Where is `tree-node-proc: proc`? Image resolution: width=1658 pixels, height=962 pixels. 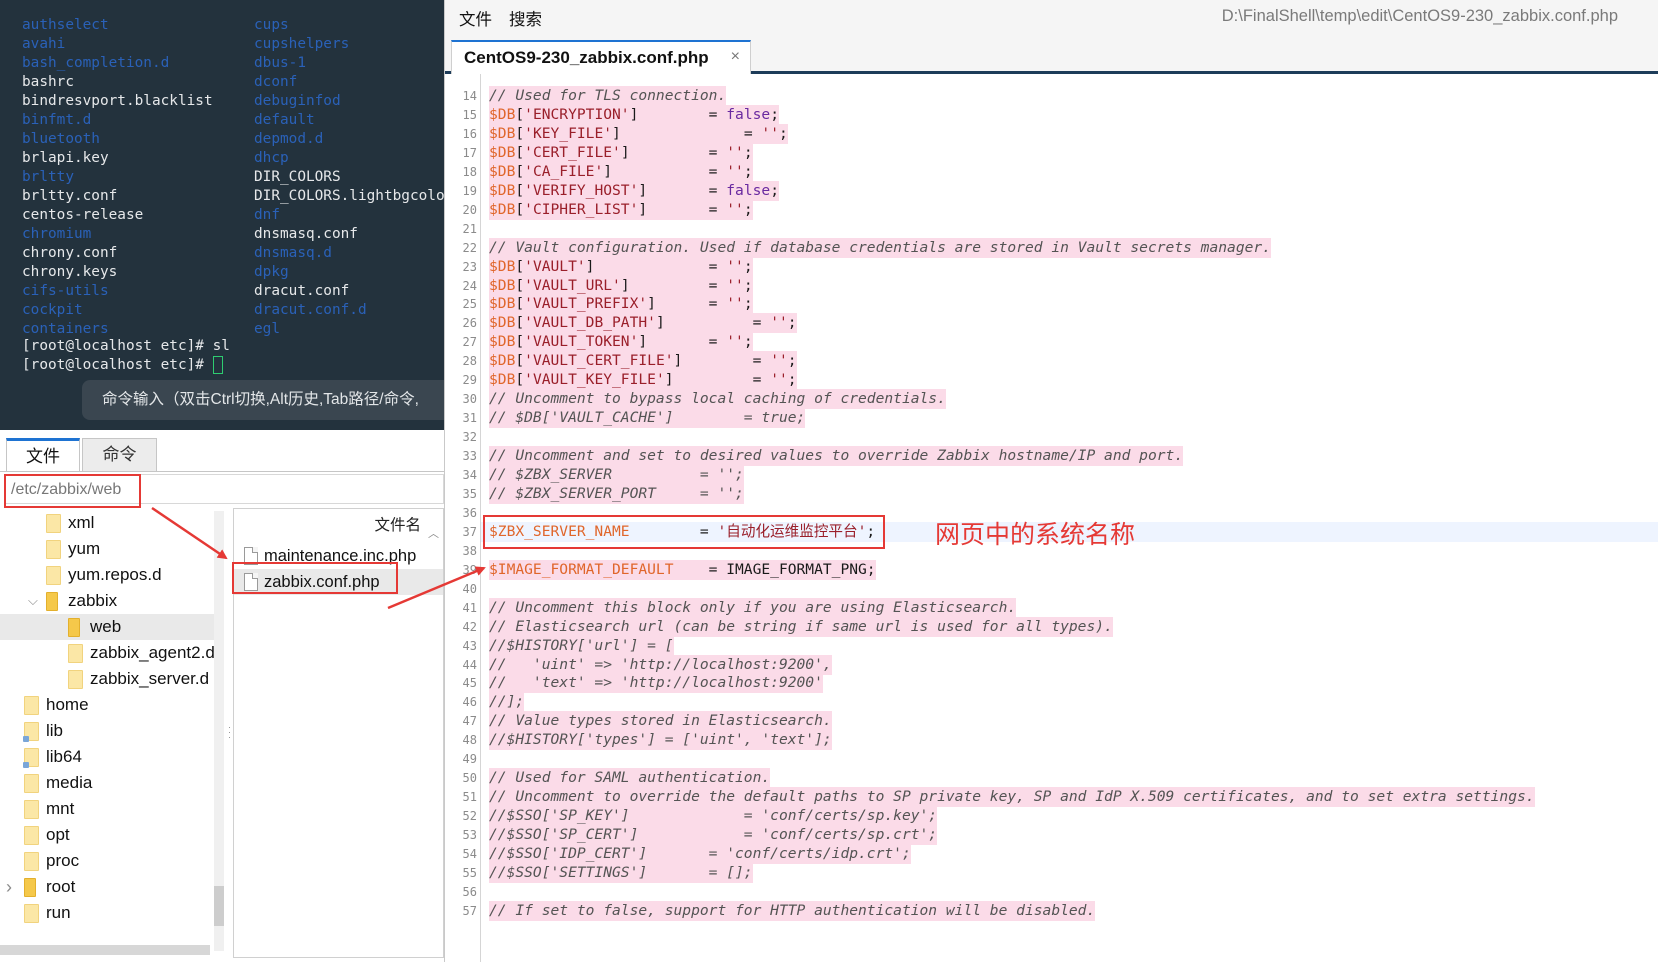 tree-node-proc: proc is located at coordinates (108, 861).